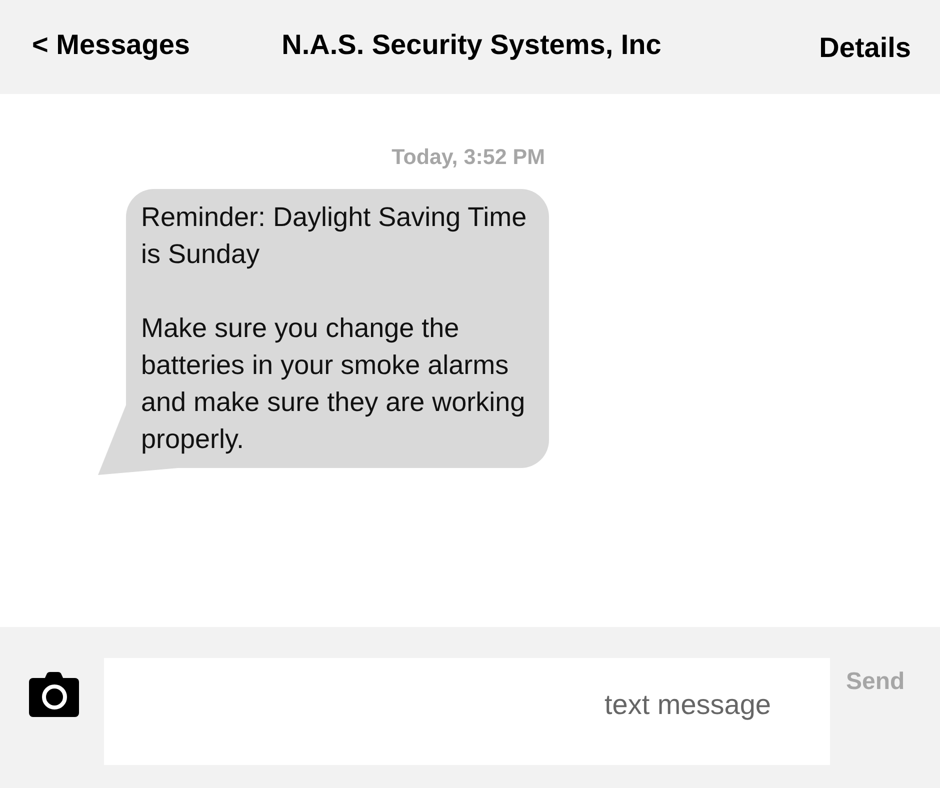 This screenshot has width=940, height=788. I want to click on conversation-title: N.A.S. Security Systems, Inc, so click(472, 46).